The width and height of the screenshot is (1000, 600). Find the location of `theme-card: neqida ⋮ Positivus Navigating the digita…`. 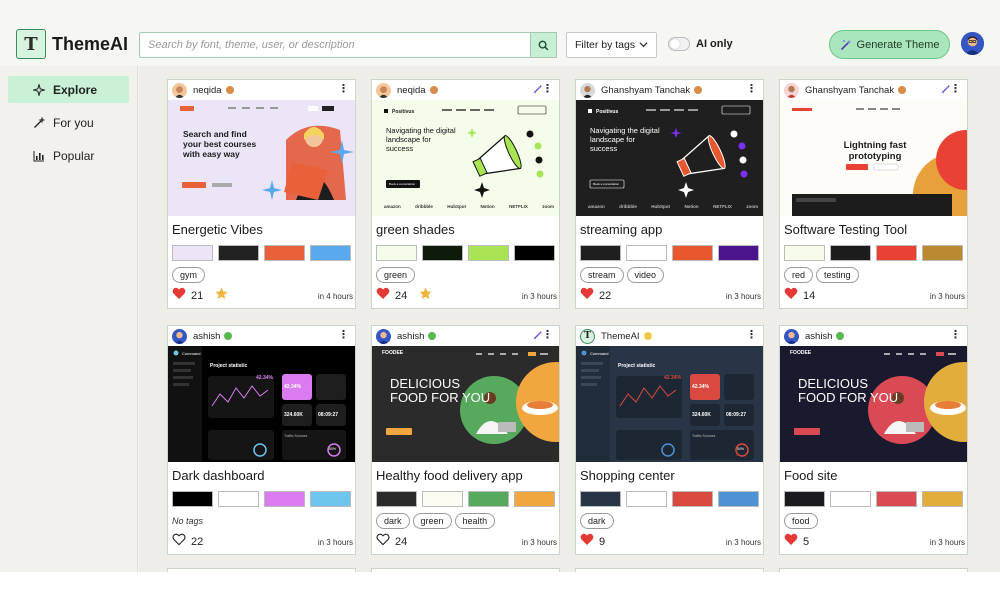

theme-card: neqida ⋮ Positivus Navigating the digita… is located at coordinates (465, 194).